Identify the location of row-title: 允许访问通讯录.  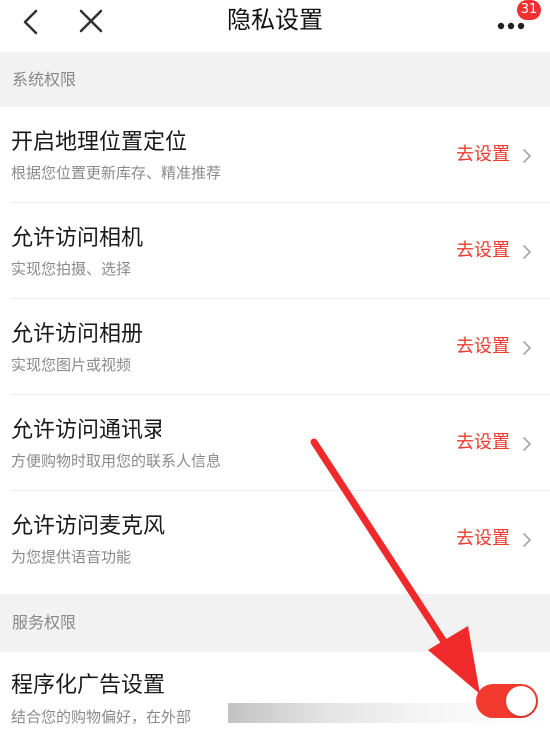
(86, 430).